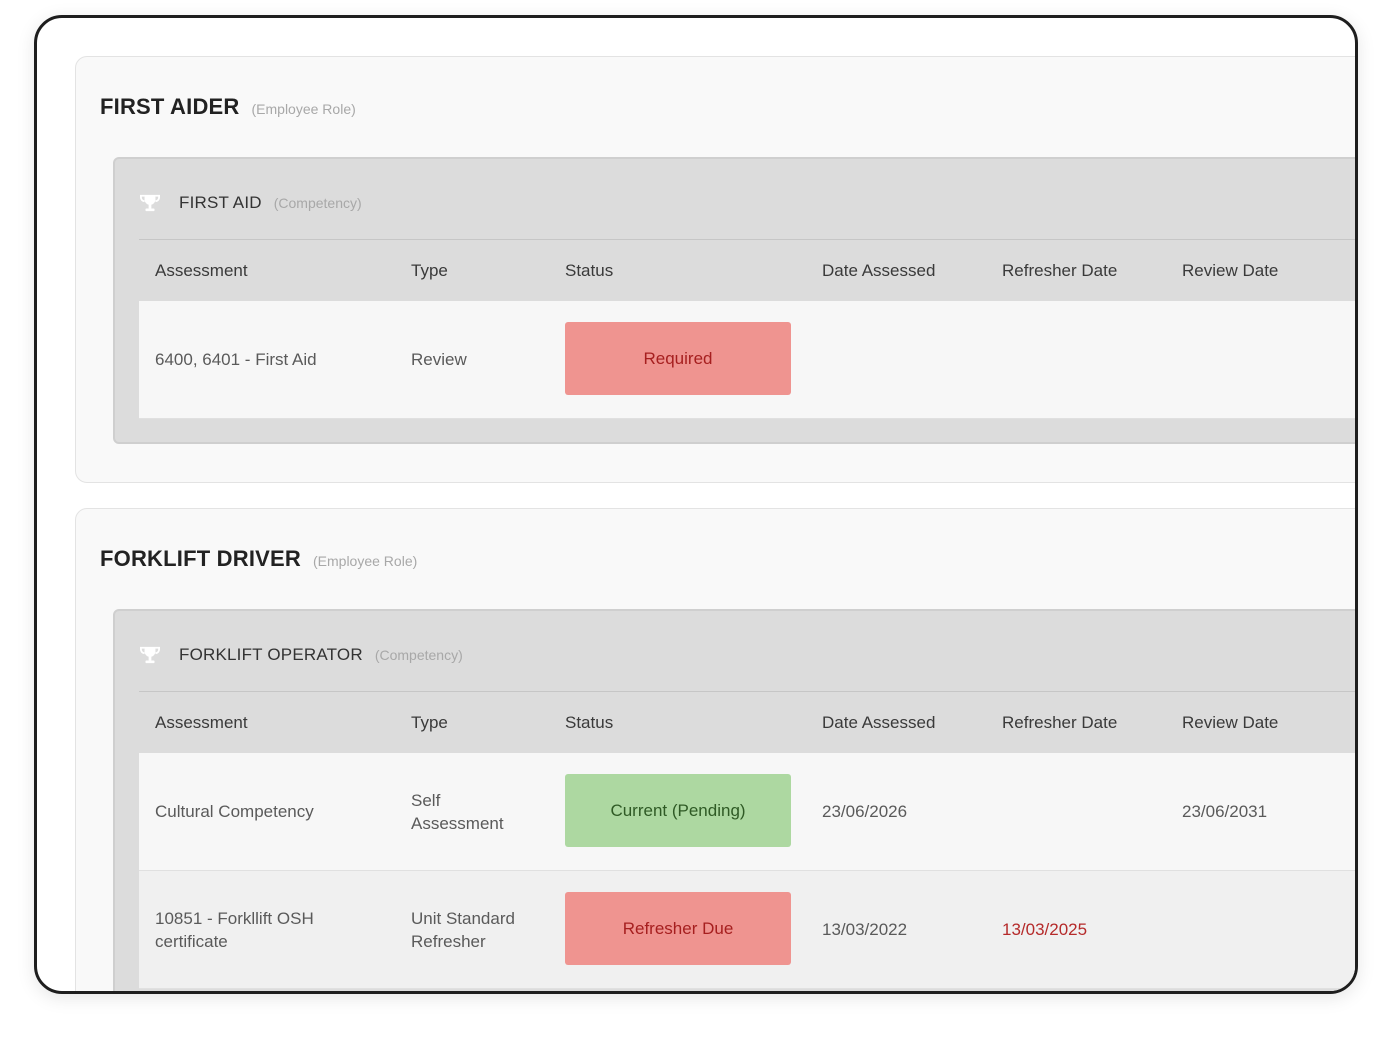  I want to click on date-assessed: 23/06/2026, so click(865, 811).